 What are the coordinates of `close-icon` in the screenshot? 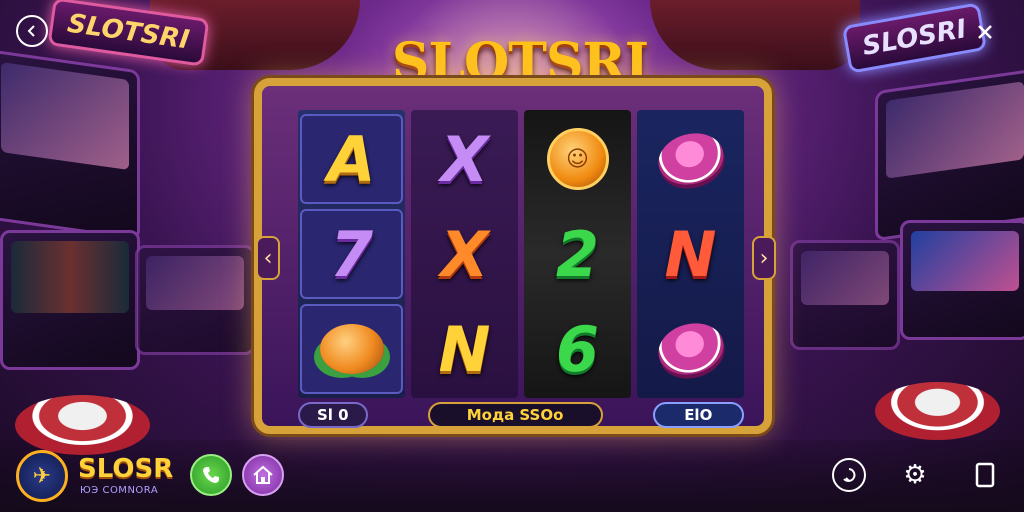 It's located at (985, 32).